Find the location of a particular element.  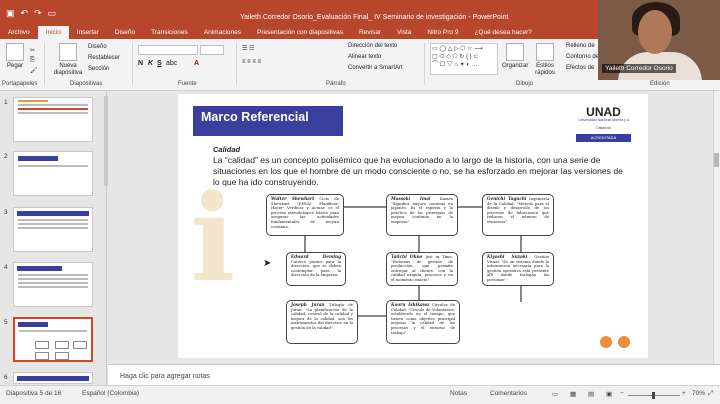

redo-icon: ↷ is located at coordinates (38, 13).